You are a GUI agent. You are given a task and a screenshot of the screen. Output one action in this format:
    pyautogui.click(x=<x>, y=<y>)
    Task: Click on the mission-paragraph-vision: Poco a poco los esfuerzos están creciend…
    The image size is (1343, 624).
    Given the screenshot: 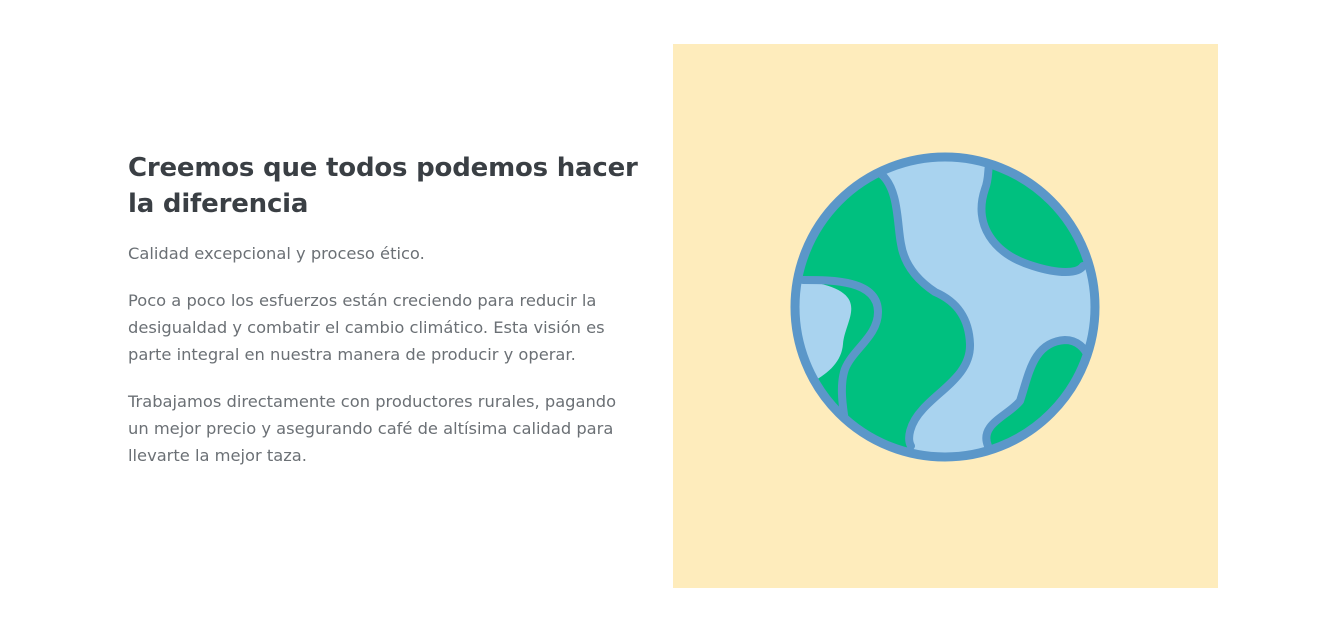 What is the action you would take?
    pyautogui.click(x=366, y=327)
    